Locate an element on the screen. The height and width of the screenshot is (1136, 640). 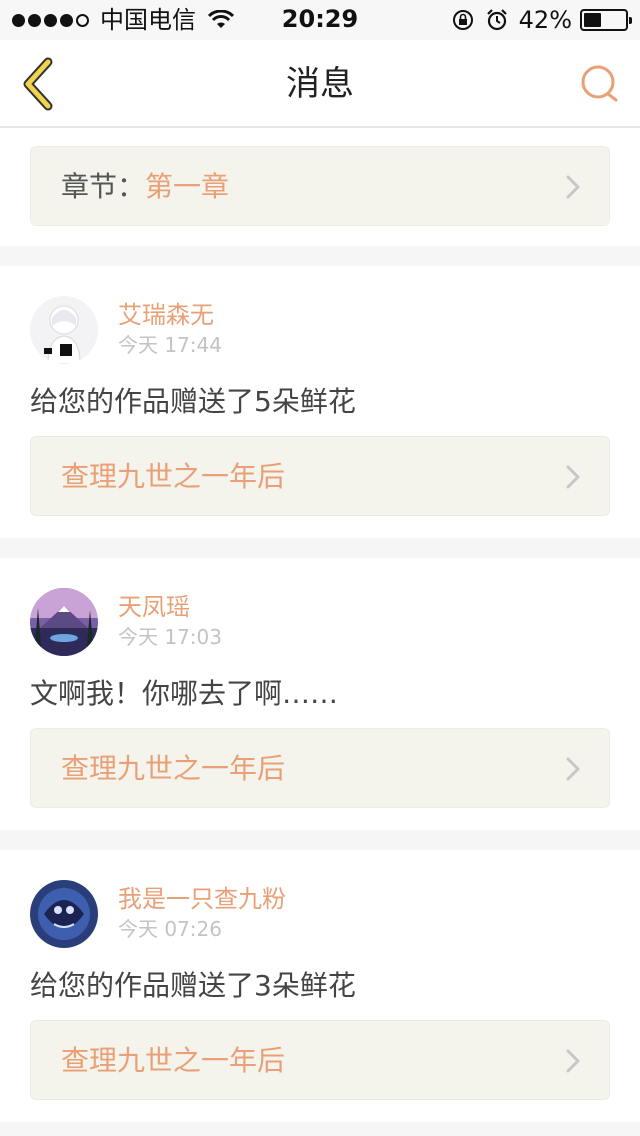
message-text: 给您的作品赠送了5朵鲜花 is located at coordinates (193, 401).